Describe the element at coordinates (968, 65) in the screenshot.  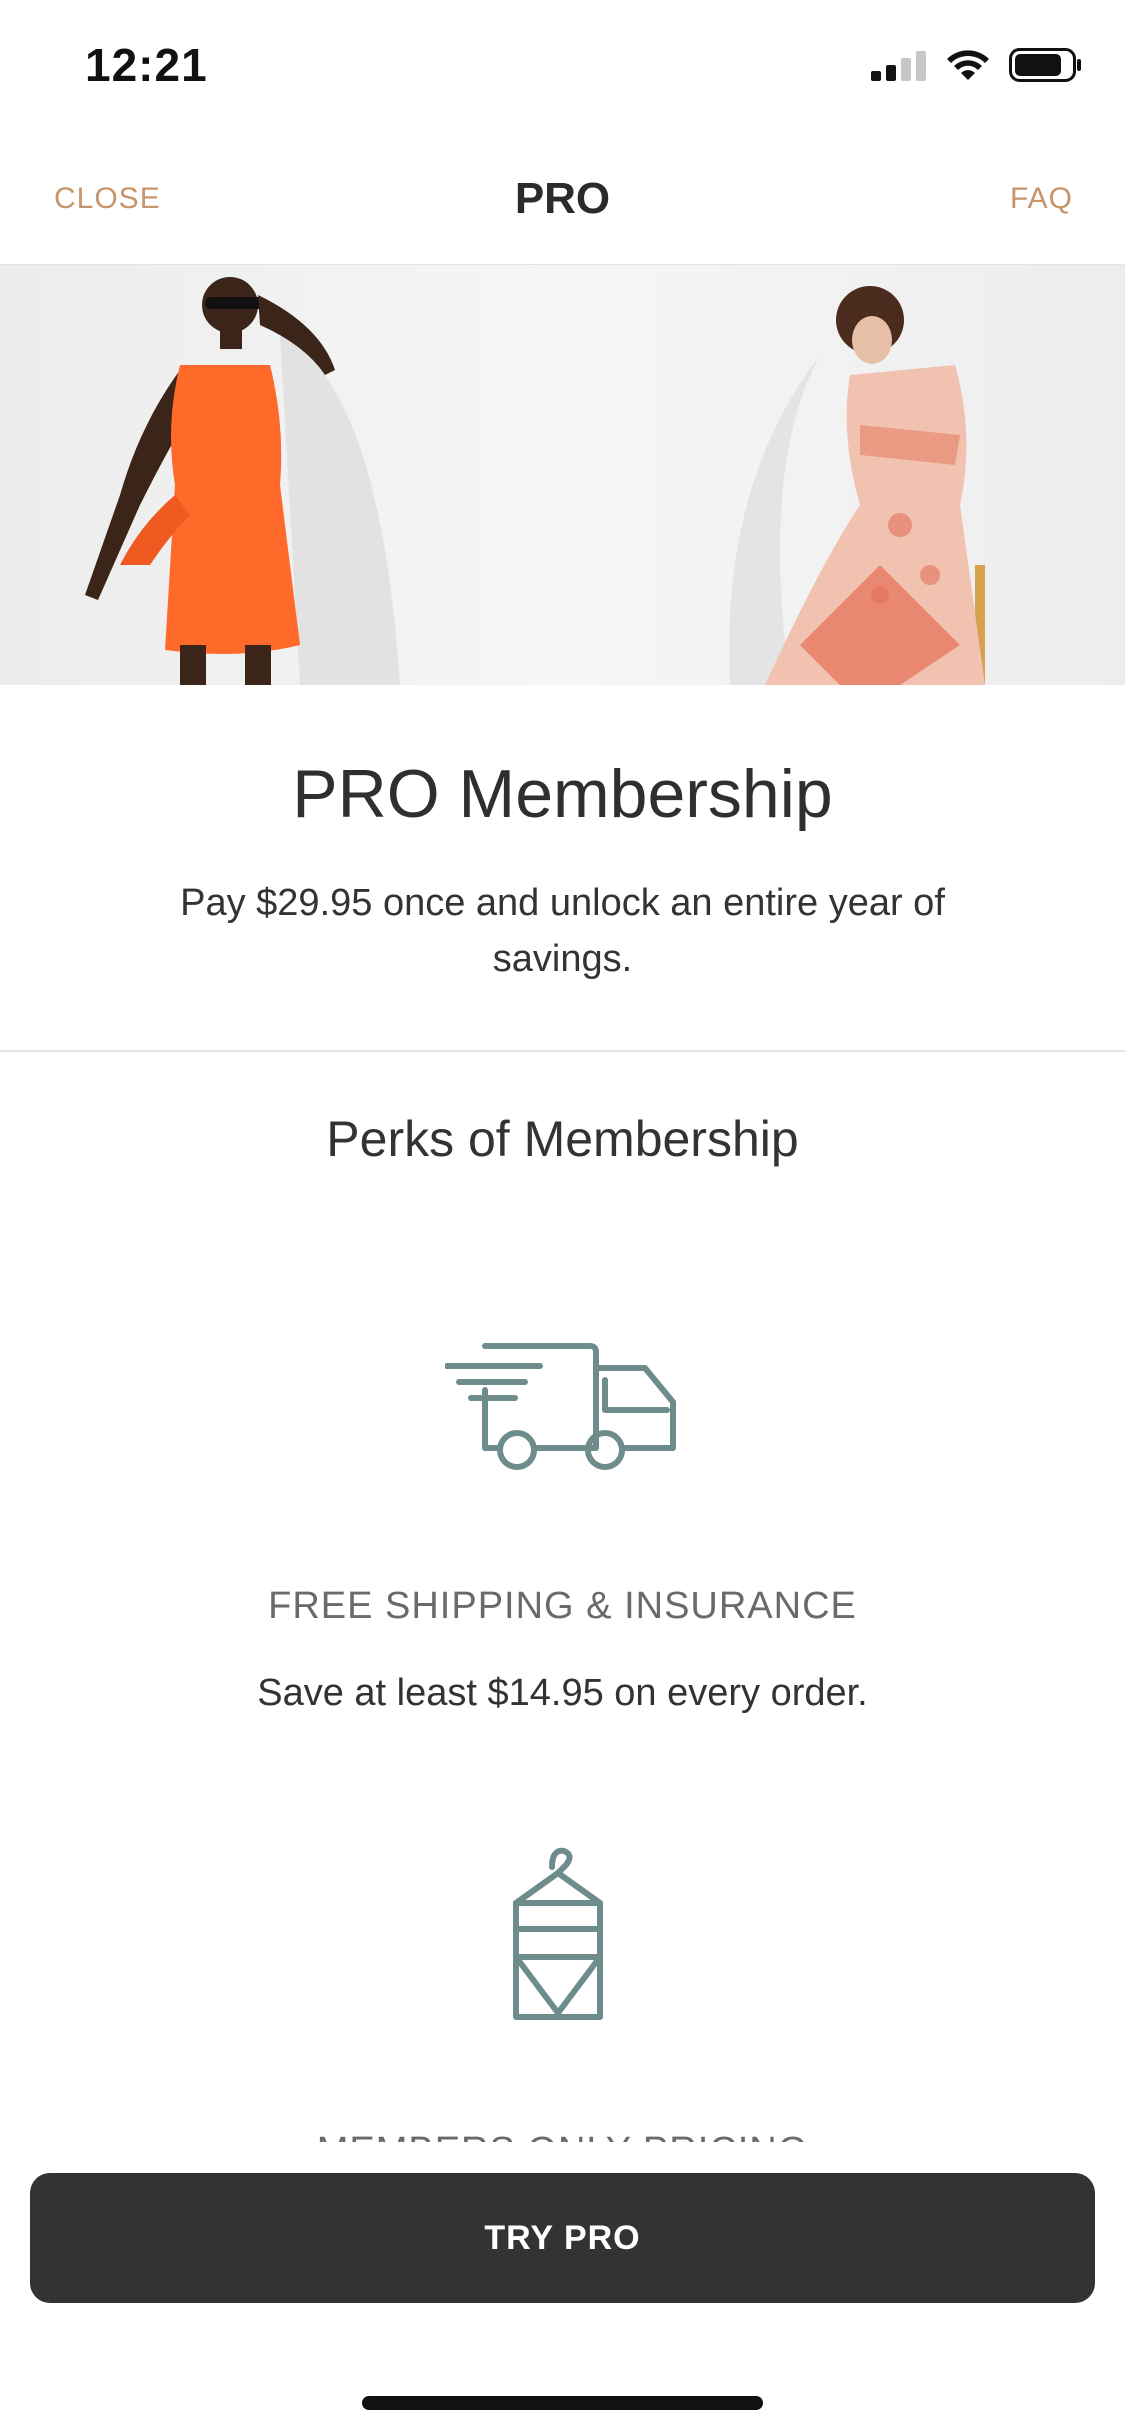
I see `wifi-icon` at that location.